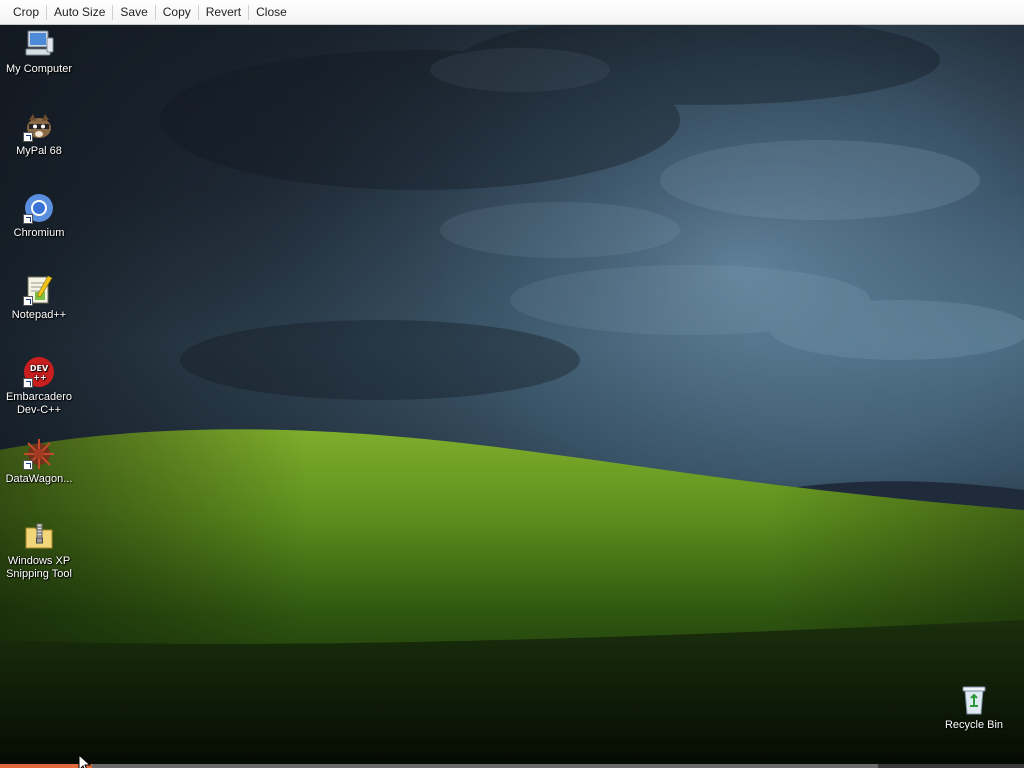 This screenshot has height=768, width=1024. I want to click on desktop-icon-mypal: MyPal 68, so click(39, 134).